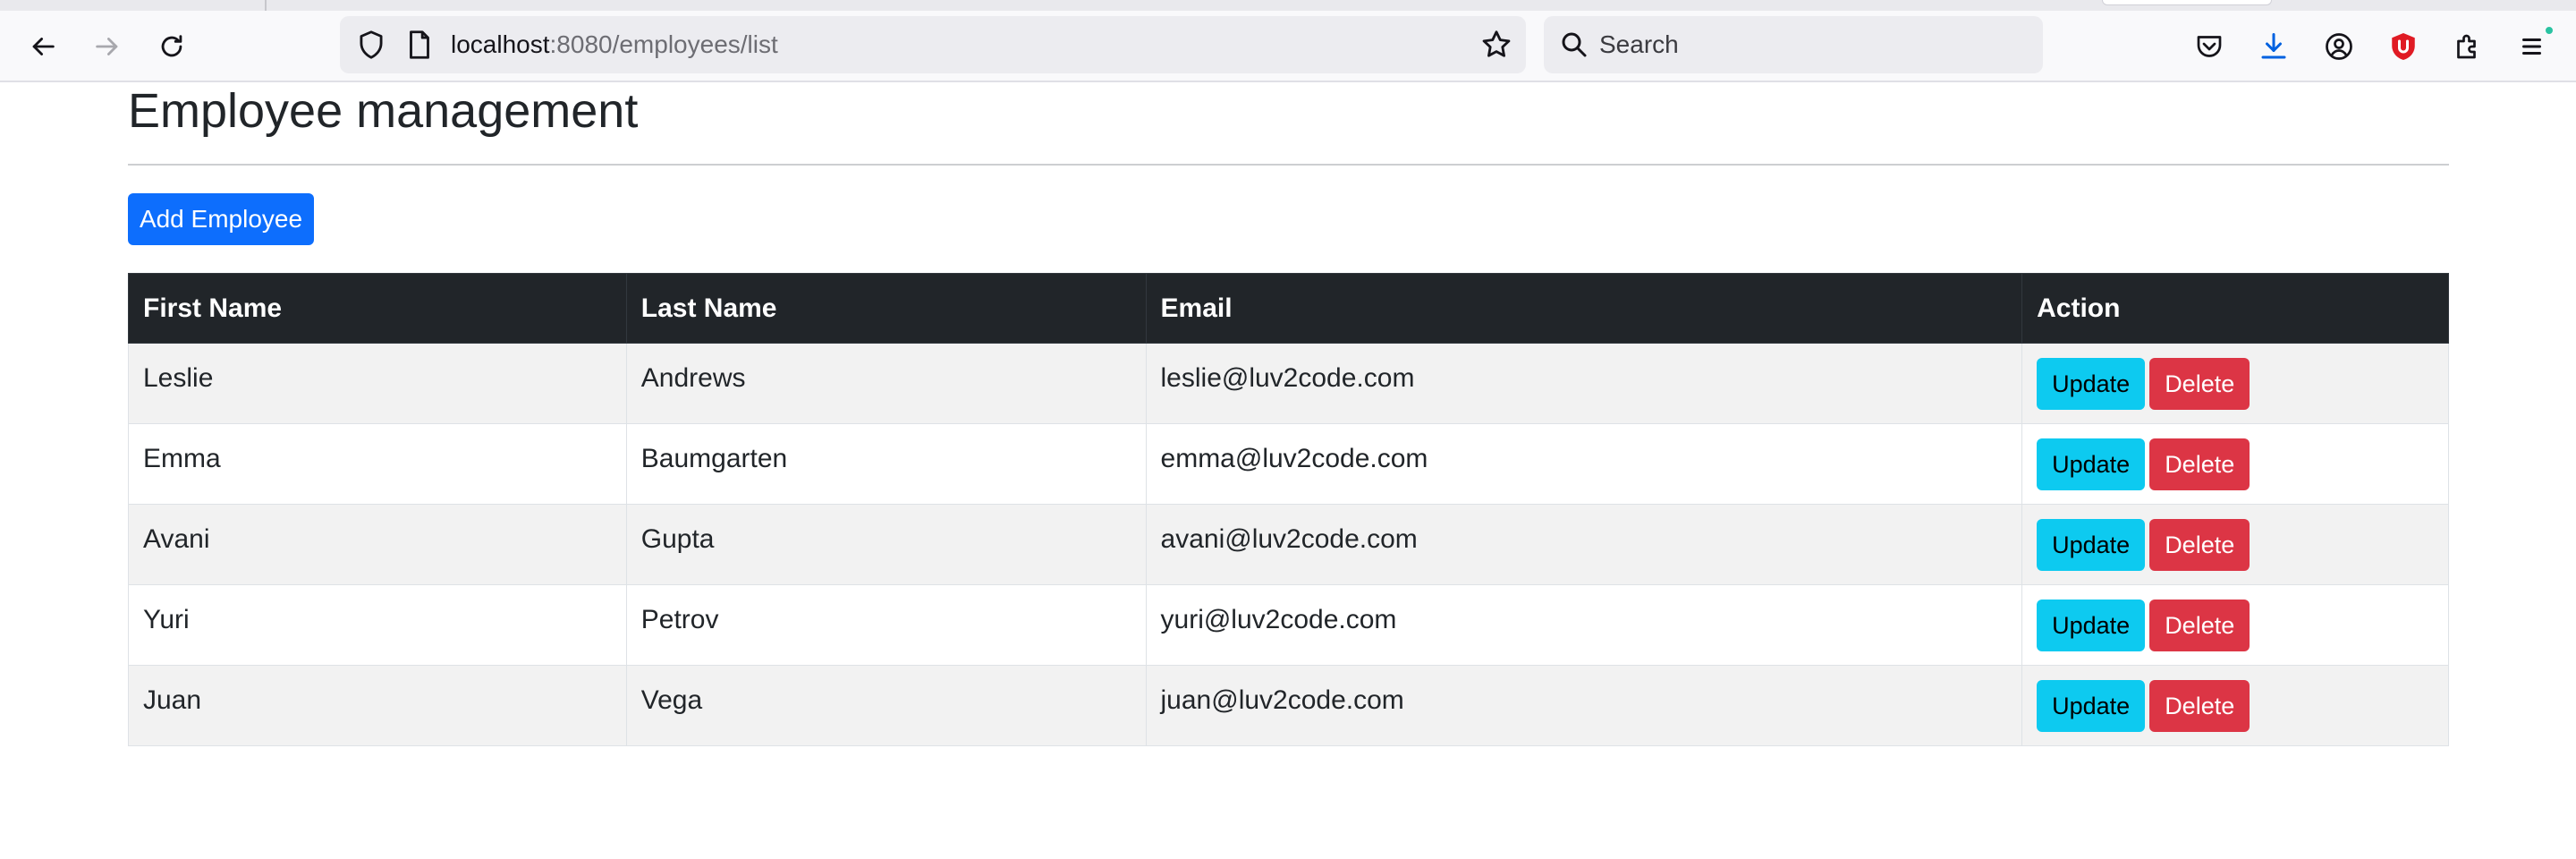 The width and height of the screenshot is (2576, 859). I want to click on account-button, so click(2339, 46).